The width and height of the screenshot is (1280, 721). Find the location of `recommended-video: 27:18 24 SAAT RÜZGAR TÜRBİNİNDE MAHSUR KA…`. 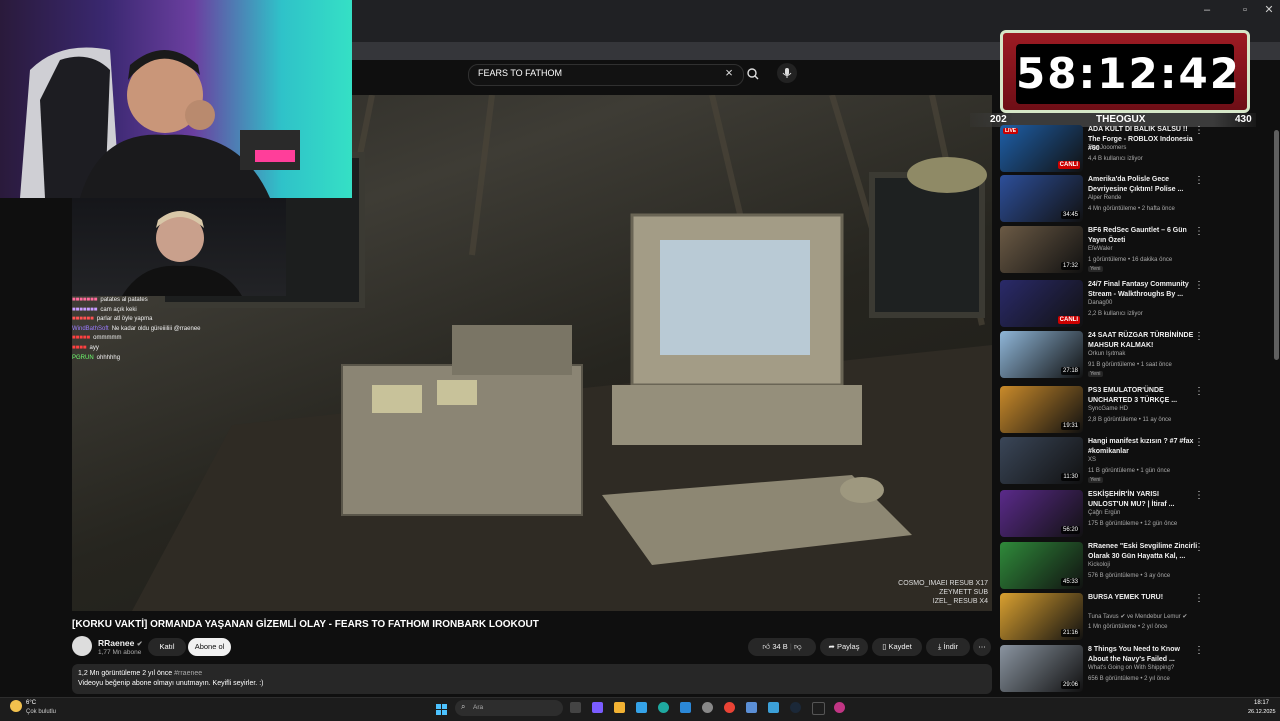

recommended-video: 27:18 24 SAAT RÜZGAR TÜRBİNİNDE MAHSUR KA… is located at coordinates (1120, 355).